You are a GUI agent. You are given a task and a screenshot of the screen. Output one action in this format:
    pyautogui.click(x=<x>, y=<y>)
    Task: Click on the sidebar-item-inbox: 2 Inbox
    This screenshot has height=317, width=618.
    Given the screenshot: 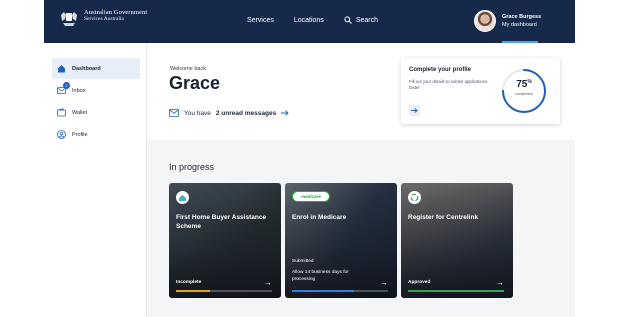 What is the action you would take?
    pyautogui.click(x=96, y=90)
    